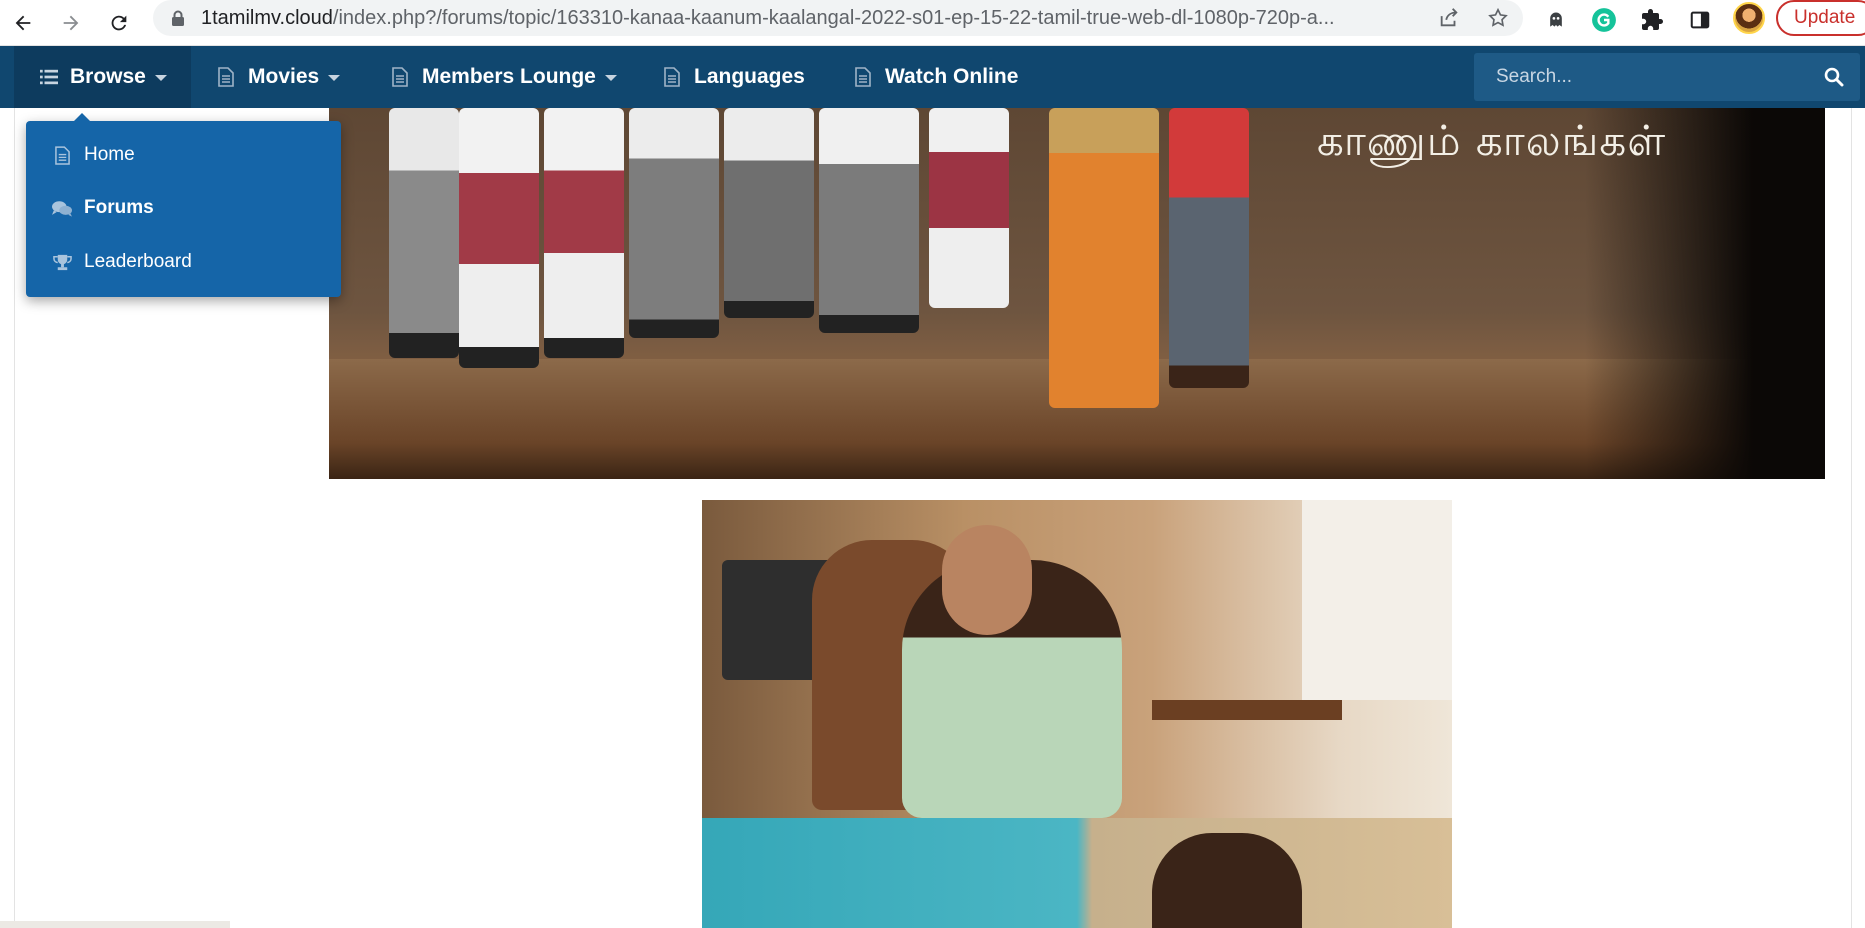  What do you see at coordinates (509, 76) in the screenshot?
I see `nav-members-lounge-label: Members Lounge` at bounding box center [509, 76].